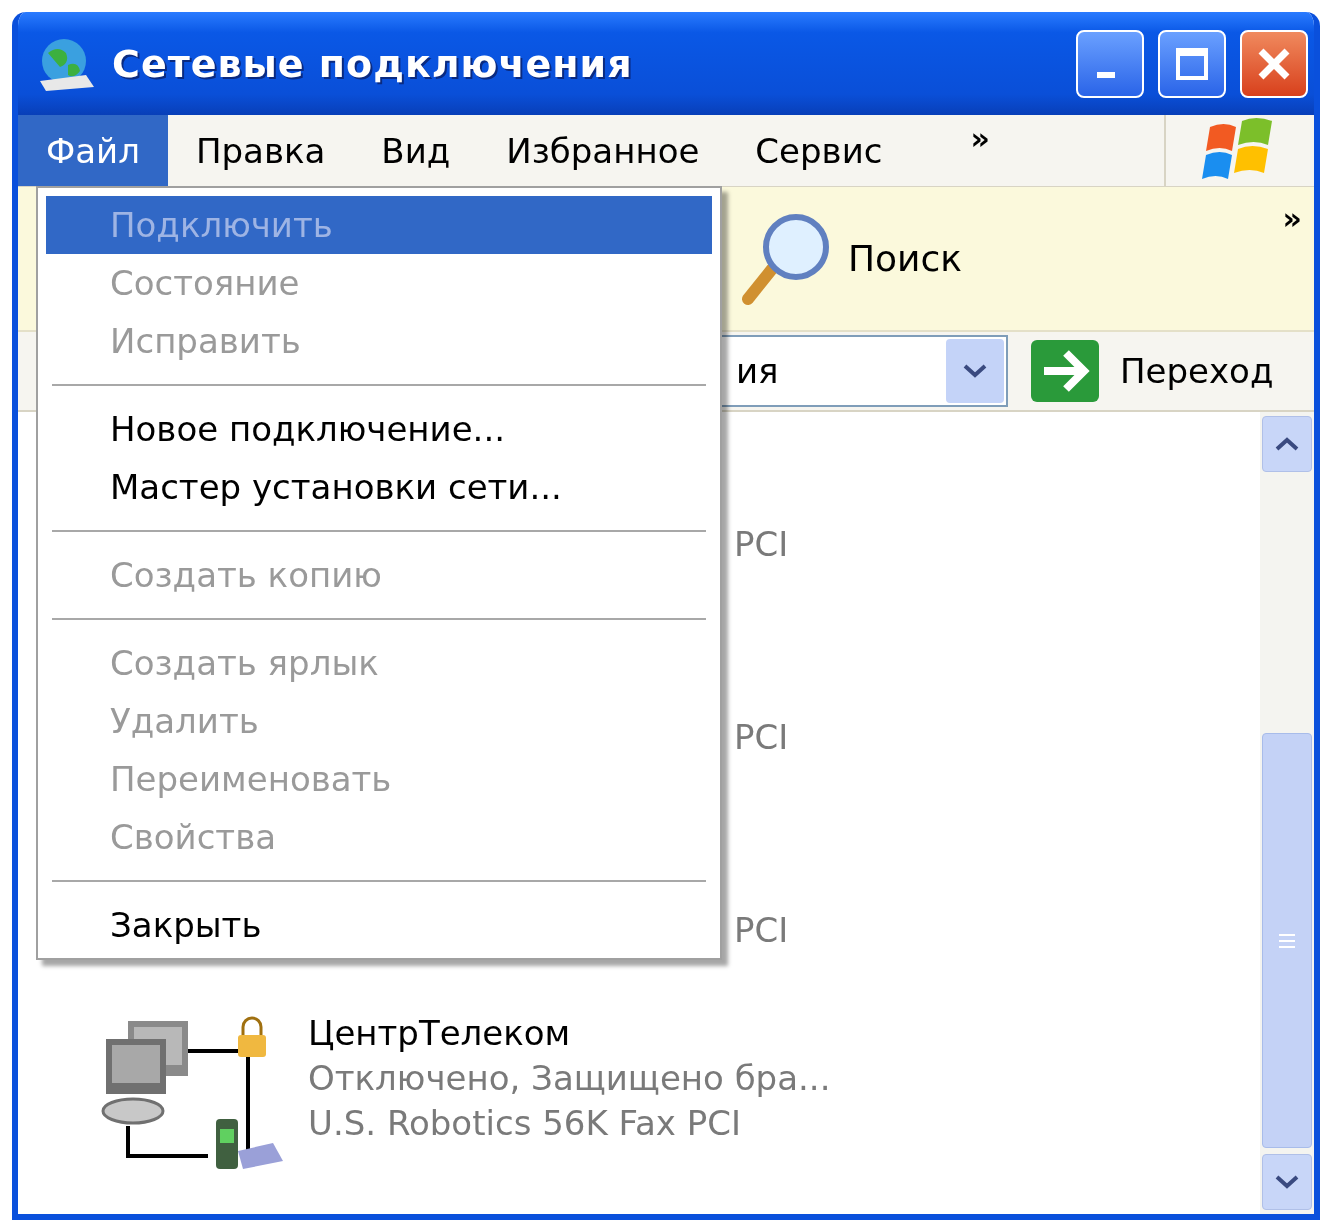 Image resolution: width=1325 pixels, height=1225 pixels. What do you see at coordinates (955, 135) in the screenshot?
I see `menu-overflow-chevron: »` at bounding box center [955, 135].